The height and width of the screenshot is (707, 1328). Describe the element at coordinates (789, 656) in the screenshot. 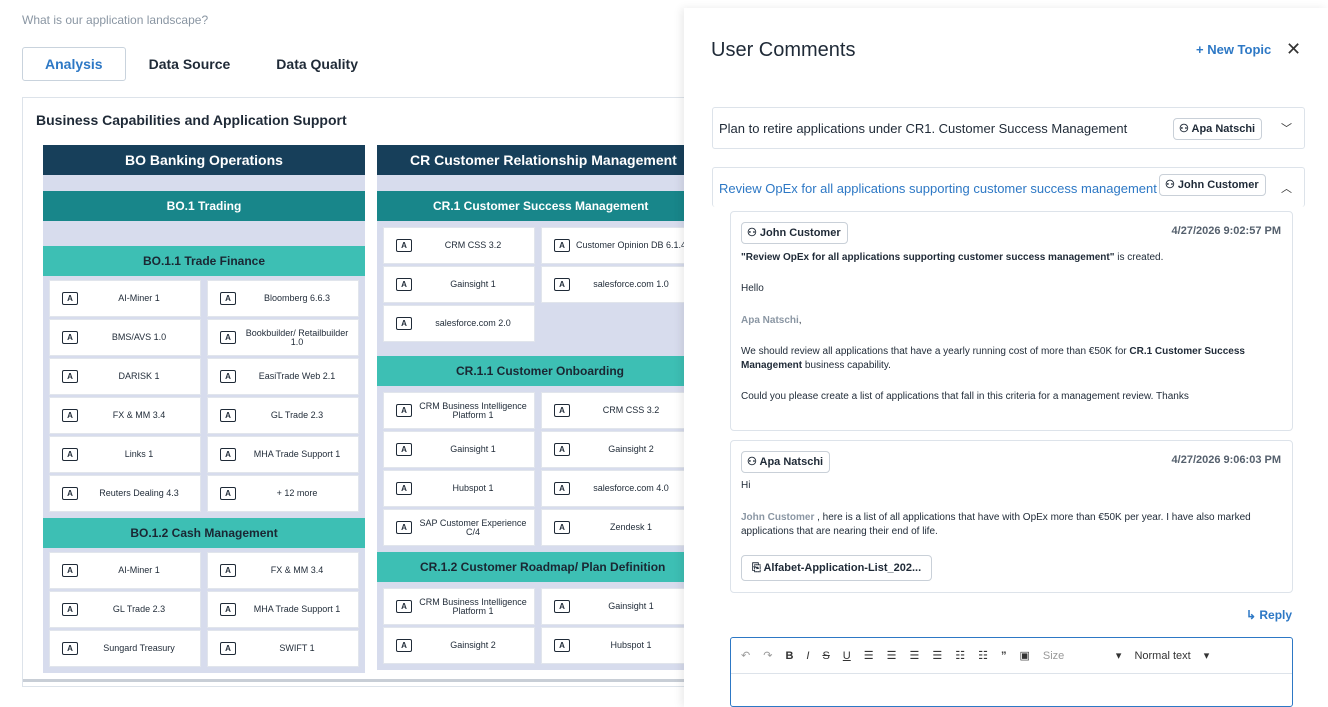

I see `bold-icon: B` at that location.